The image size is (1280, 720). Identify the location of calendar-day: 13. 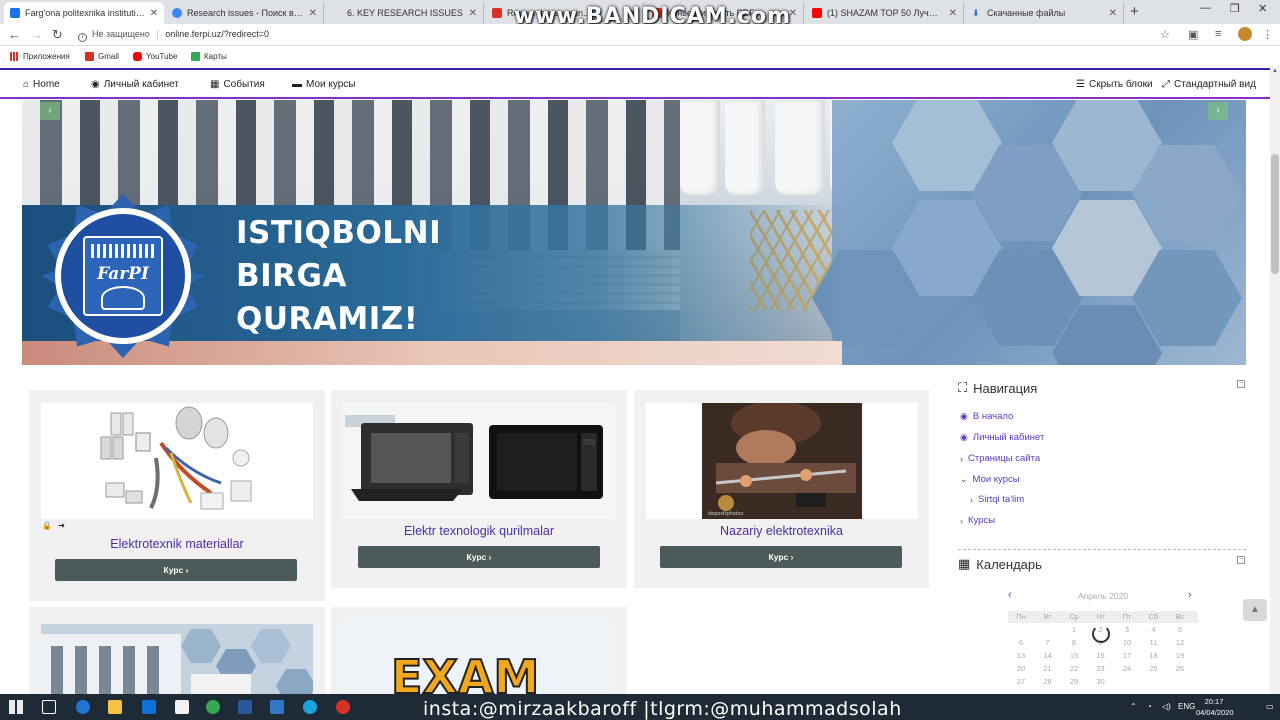
(1021, 655).